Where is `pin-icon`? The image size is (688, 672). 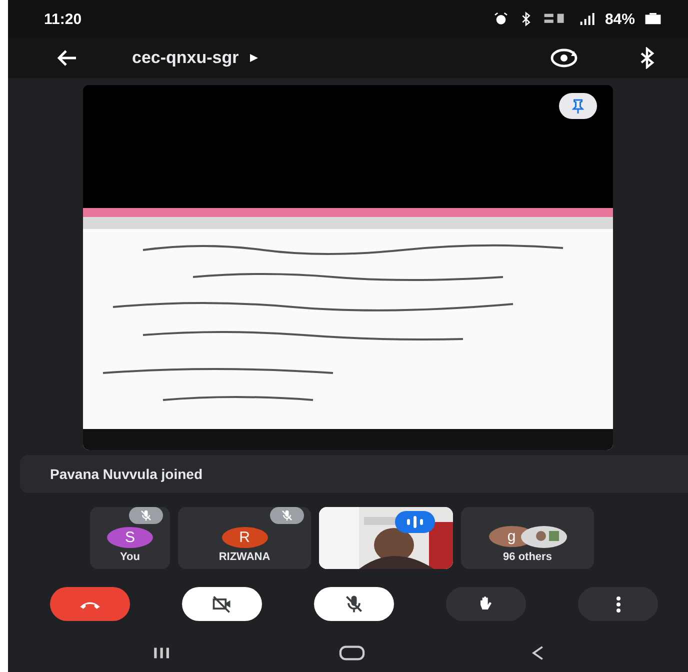
pin-icon is located at coordinates (578, 106).